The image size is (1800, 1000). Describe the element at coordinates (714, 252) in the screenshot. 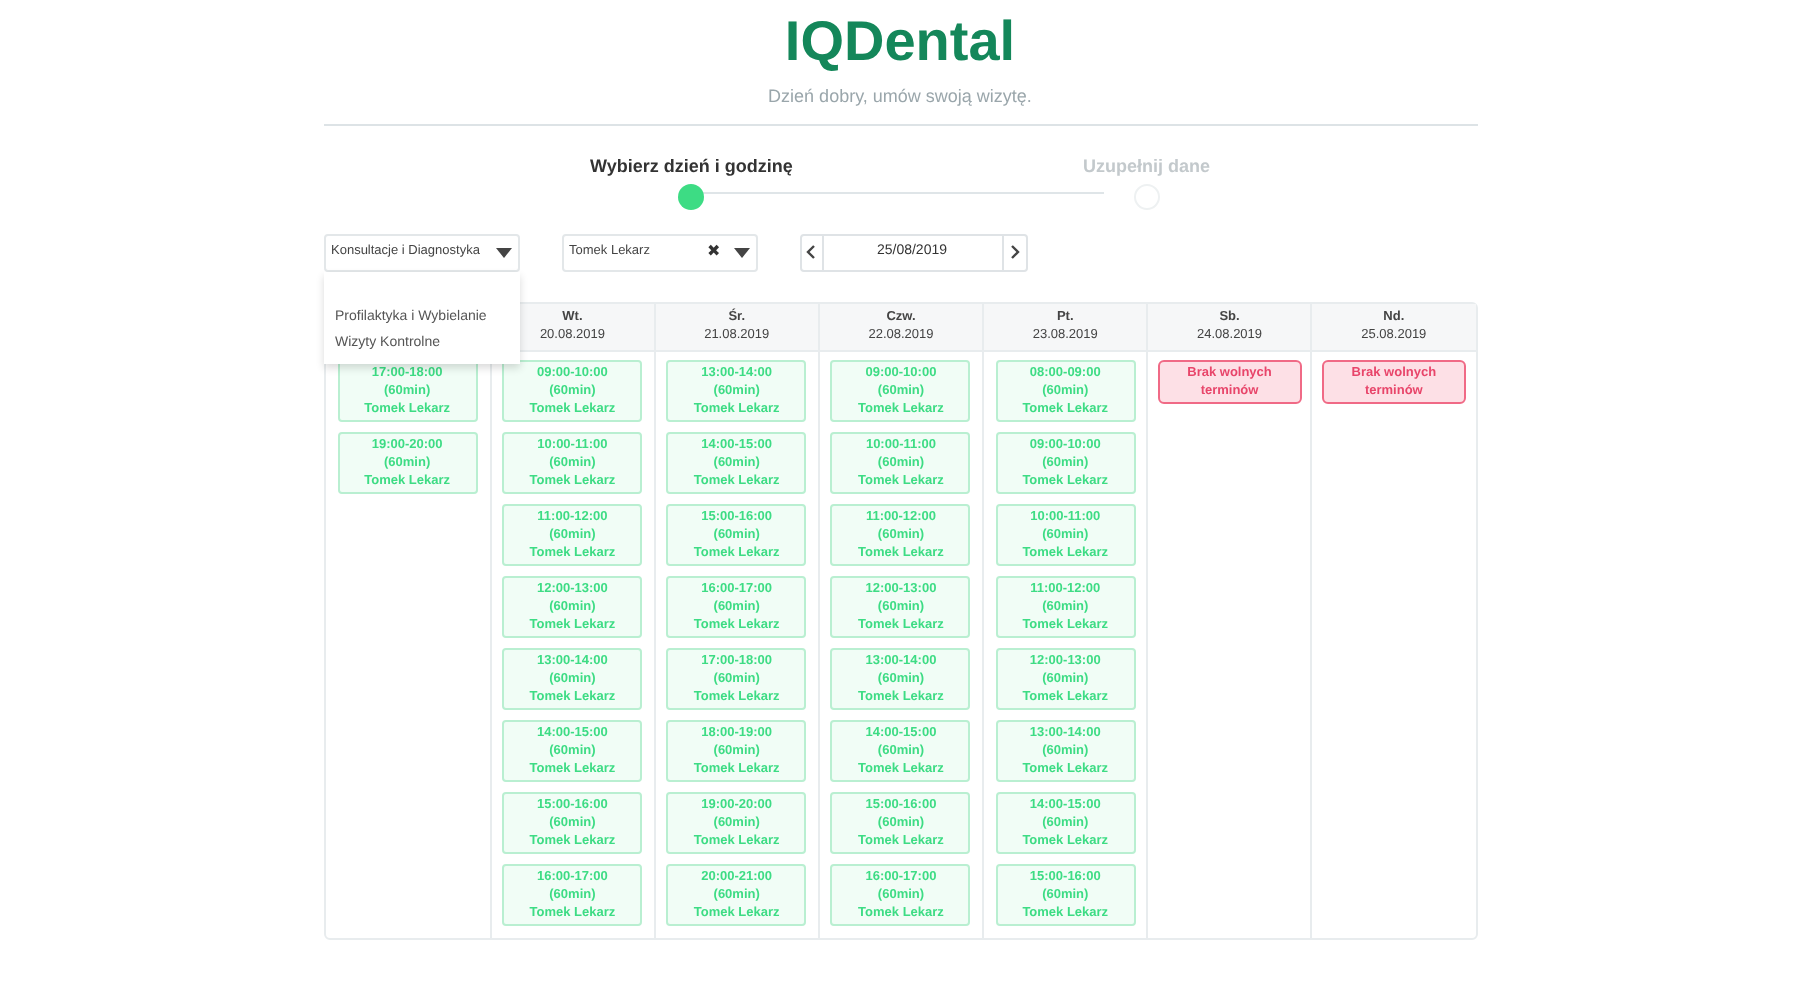

I see `clear-button: ✖` at that location.